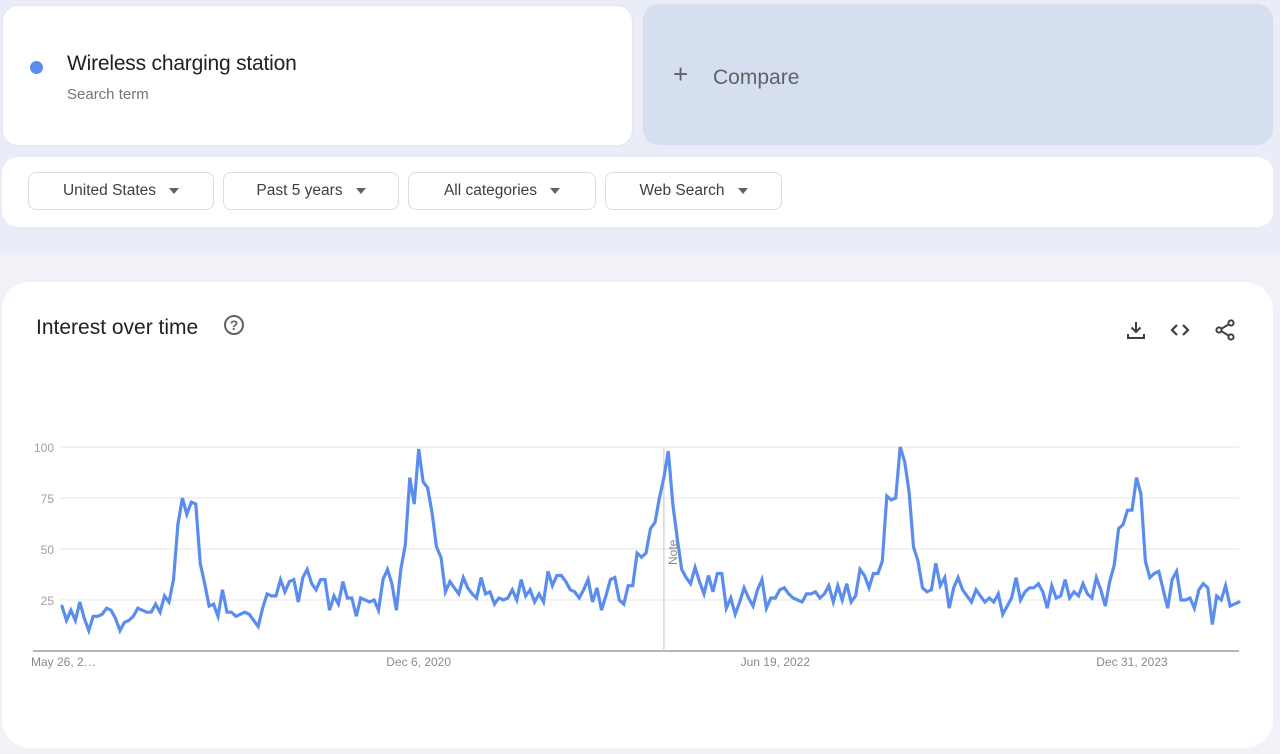 Image resolution: width=1280 pixels, height=754 pixels. What do you see at coordinates (418, 662) in the screenshot?
I see `x-tick-label: Dec 6, 2020` at bounding box center [418, 662].